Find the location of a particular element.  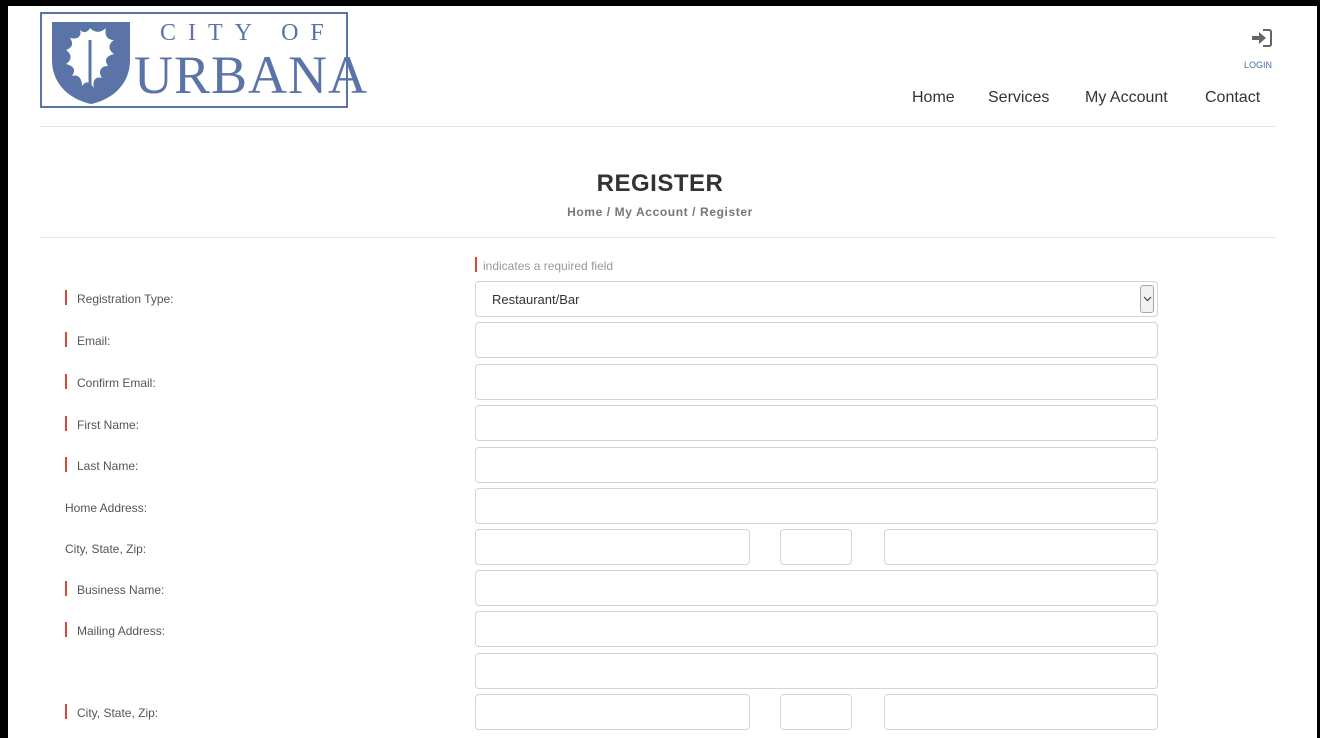

email-label: Email: is located at coordinates (88, 340).